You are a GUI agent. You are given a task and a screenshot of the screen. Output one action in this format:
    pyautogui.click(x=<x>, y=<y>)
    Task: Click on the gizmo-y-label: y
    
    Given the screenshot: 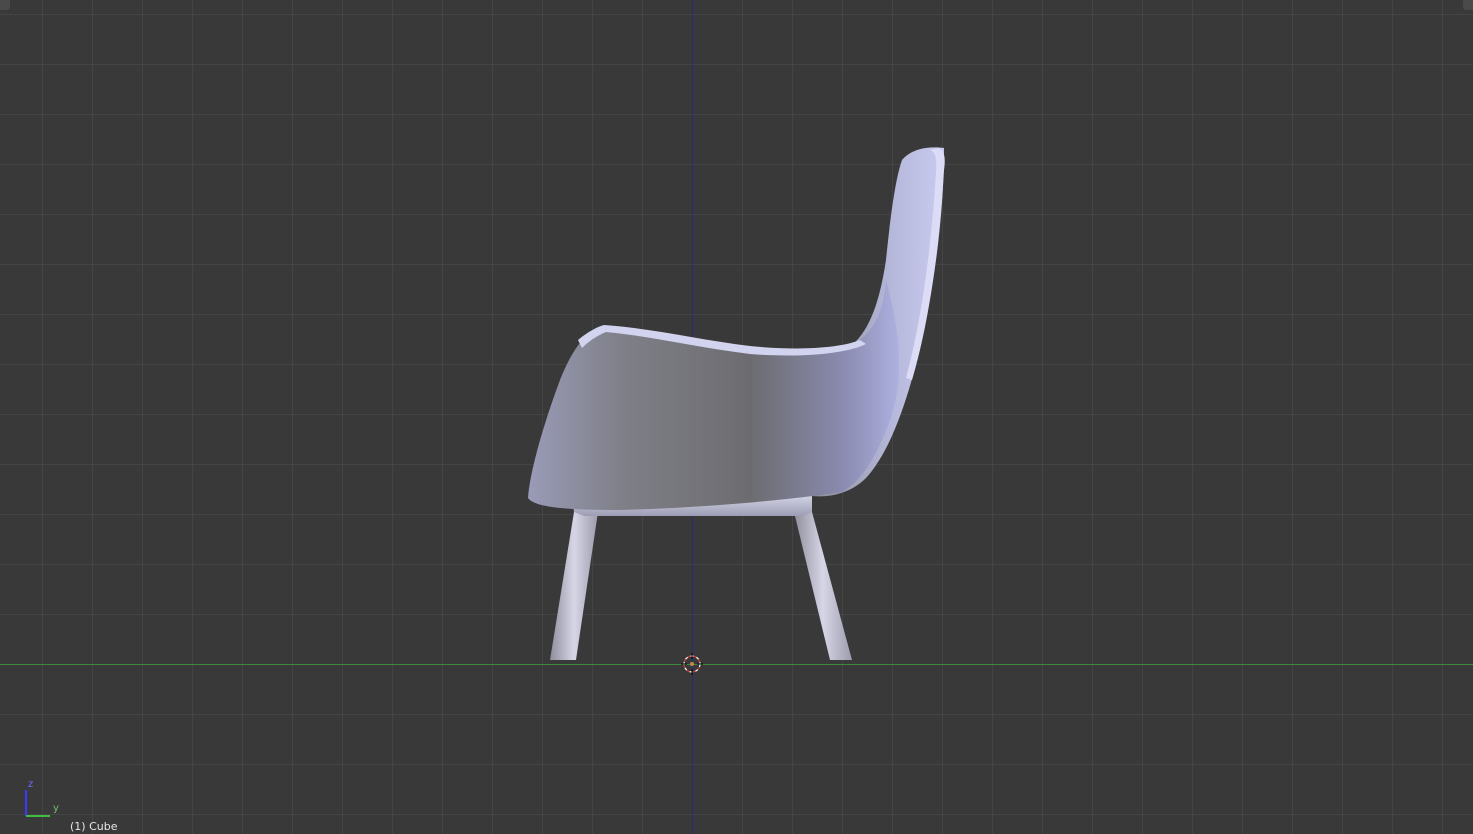 What is the action you would take?
    pyautogui.click(x=56, y=808)
    